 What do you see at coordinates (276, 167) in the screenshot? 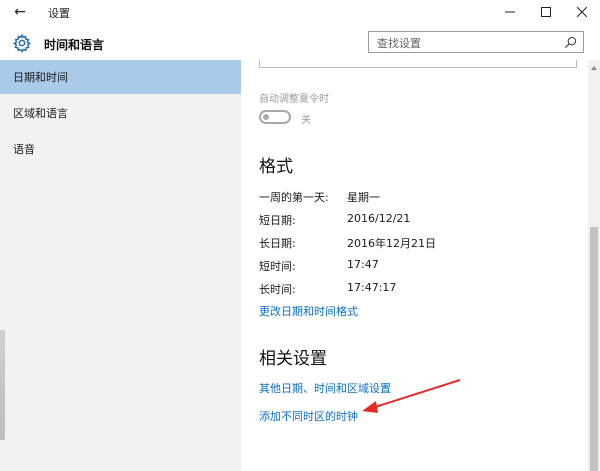
I see `format-section-title: 格式` at bounding box center [276, 167].